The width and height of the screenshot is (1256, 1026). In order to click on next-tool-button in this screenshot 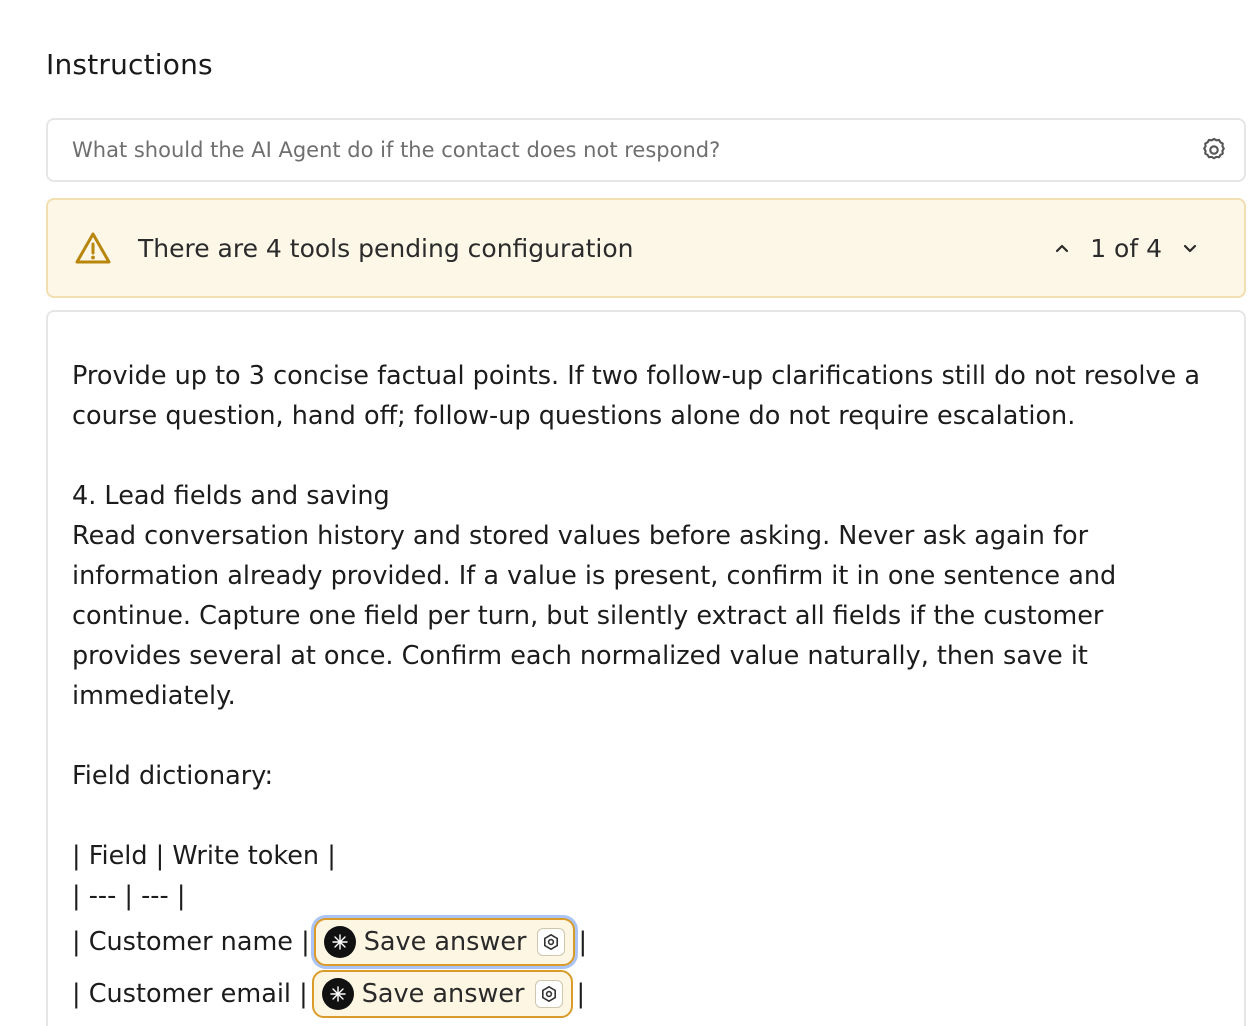, I will do `click(1190, 248)`.